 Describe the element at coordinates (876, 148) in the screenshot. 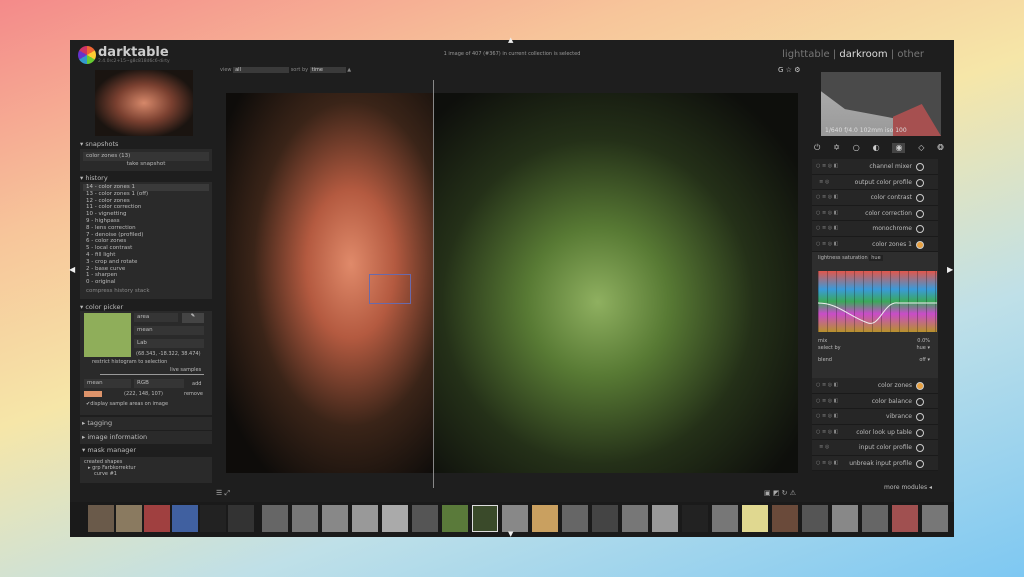

I see `tone-group-icon: ◐` at that location.